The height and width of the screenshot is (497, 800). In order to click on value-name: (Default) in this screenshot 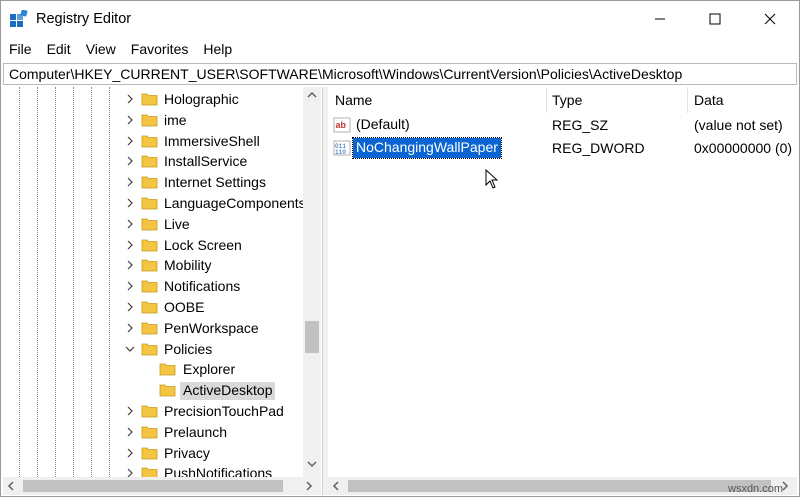, I will do `click(383, 124)`.